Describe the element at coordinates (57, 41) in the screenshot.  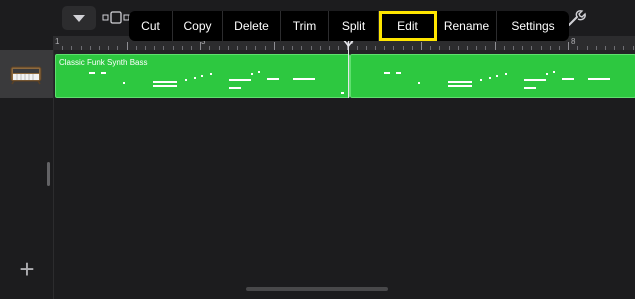
I see `bar-number: 1` at that location.